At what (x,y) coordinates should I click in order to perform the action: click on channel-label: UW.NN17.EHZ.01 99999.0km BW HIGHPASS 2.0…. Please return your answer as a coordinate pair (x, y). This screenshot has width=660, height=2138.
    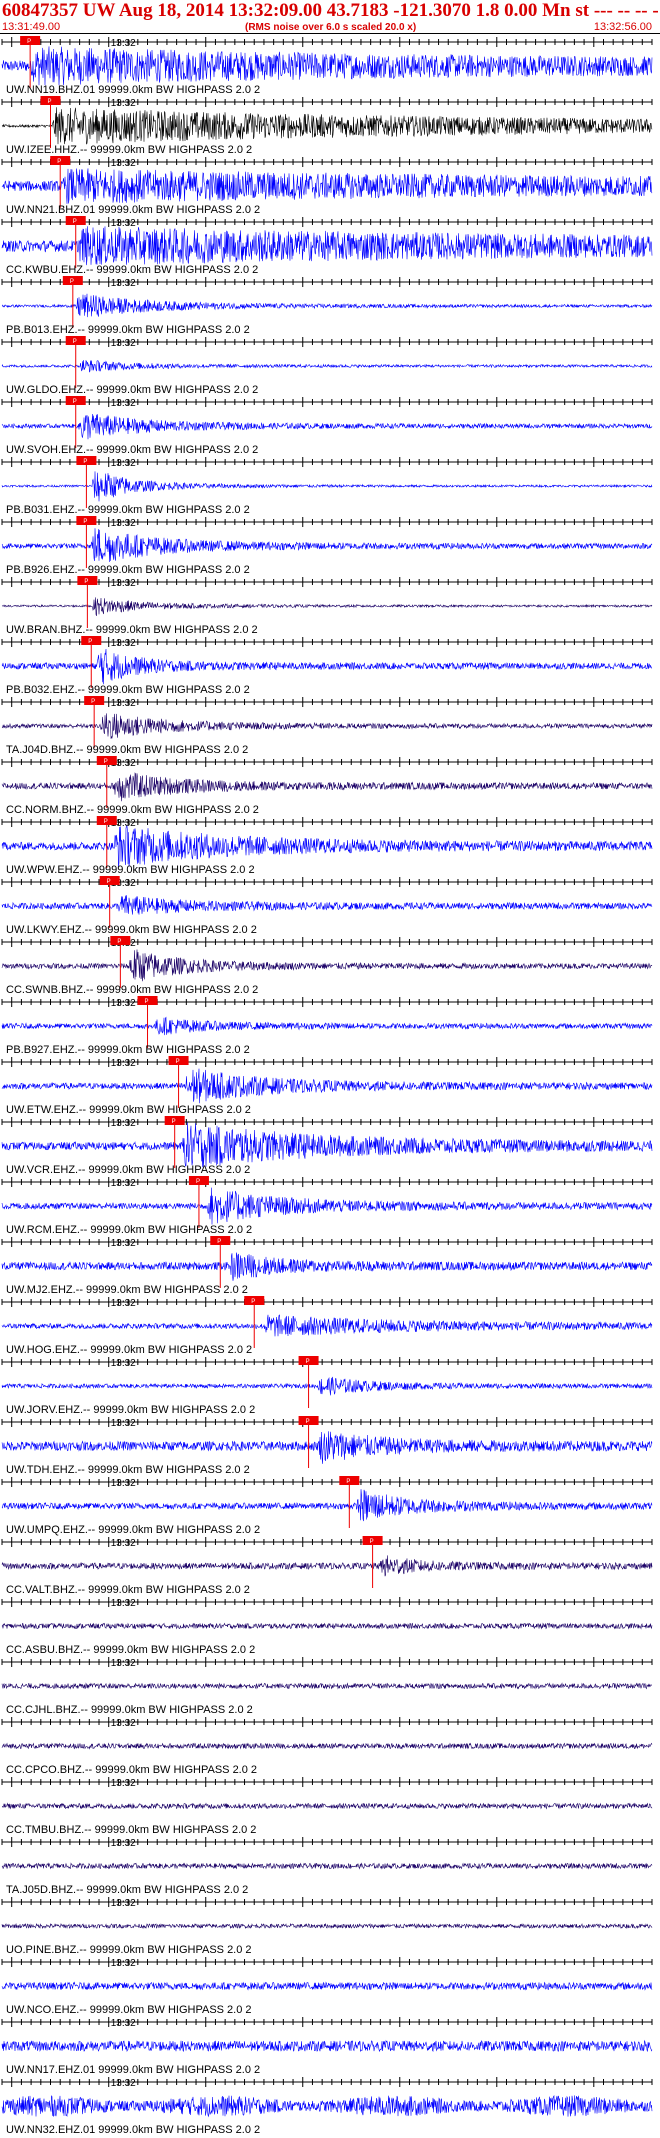
    Looking at the image, I should click on (133, 2070).